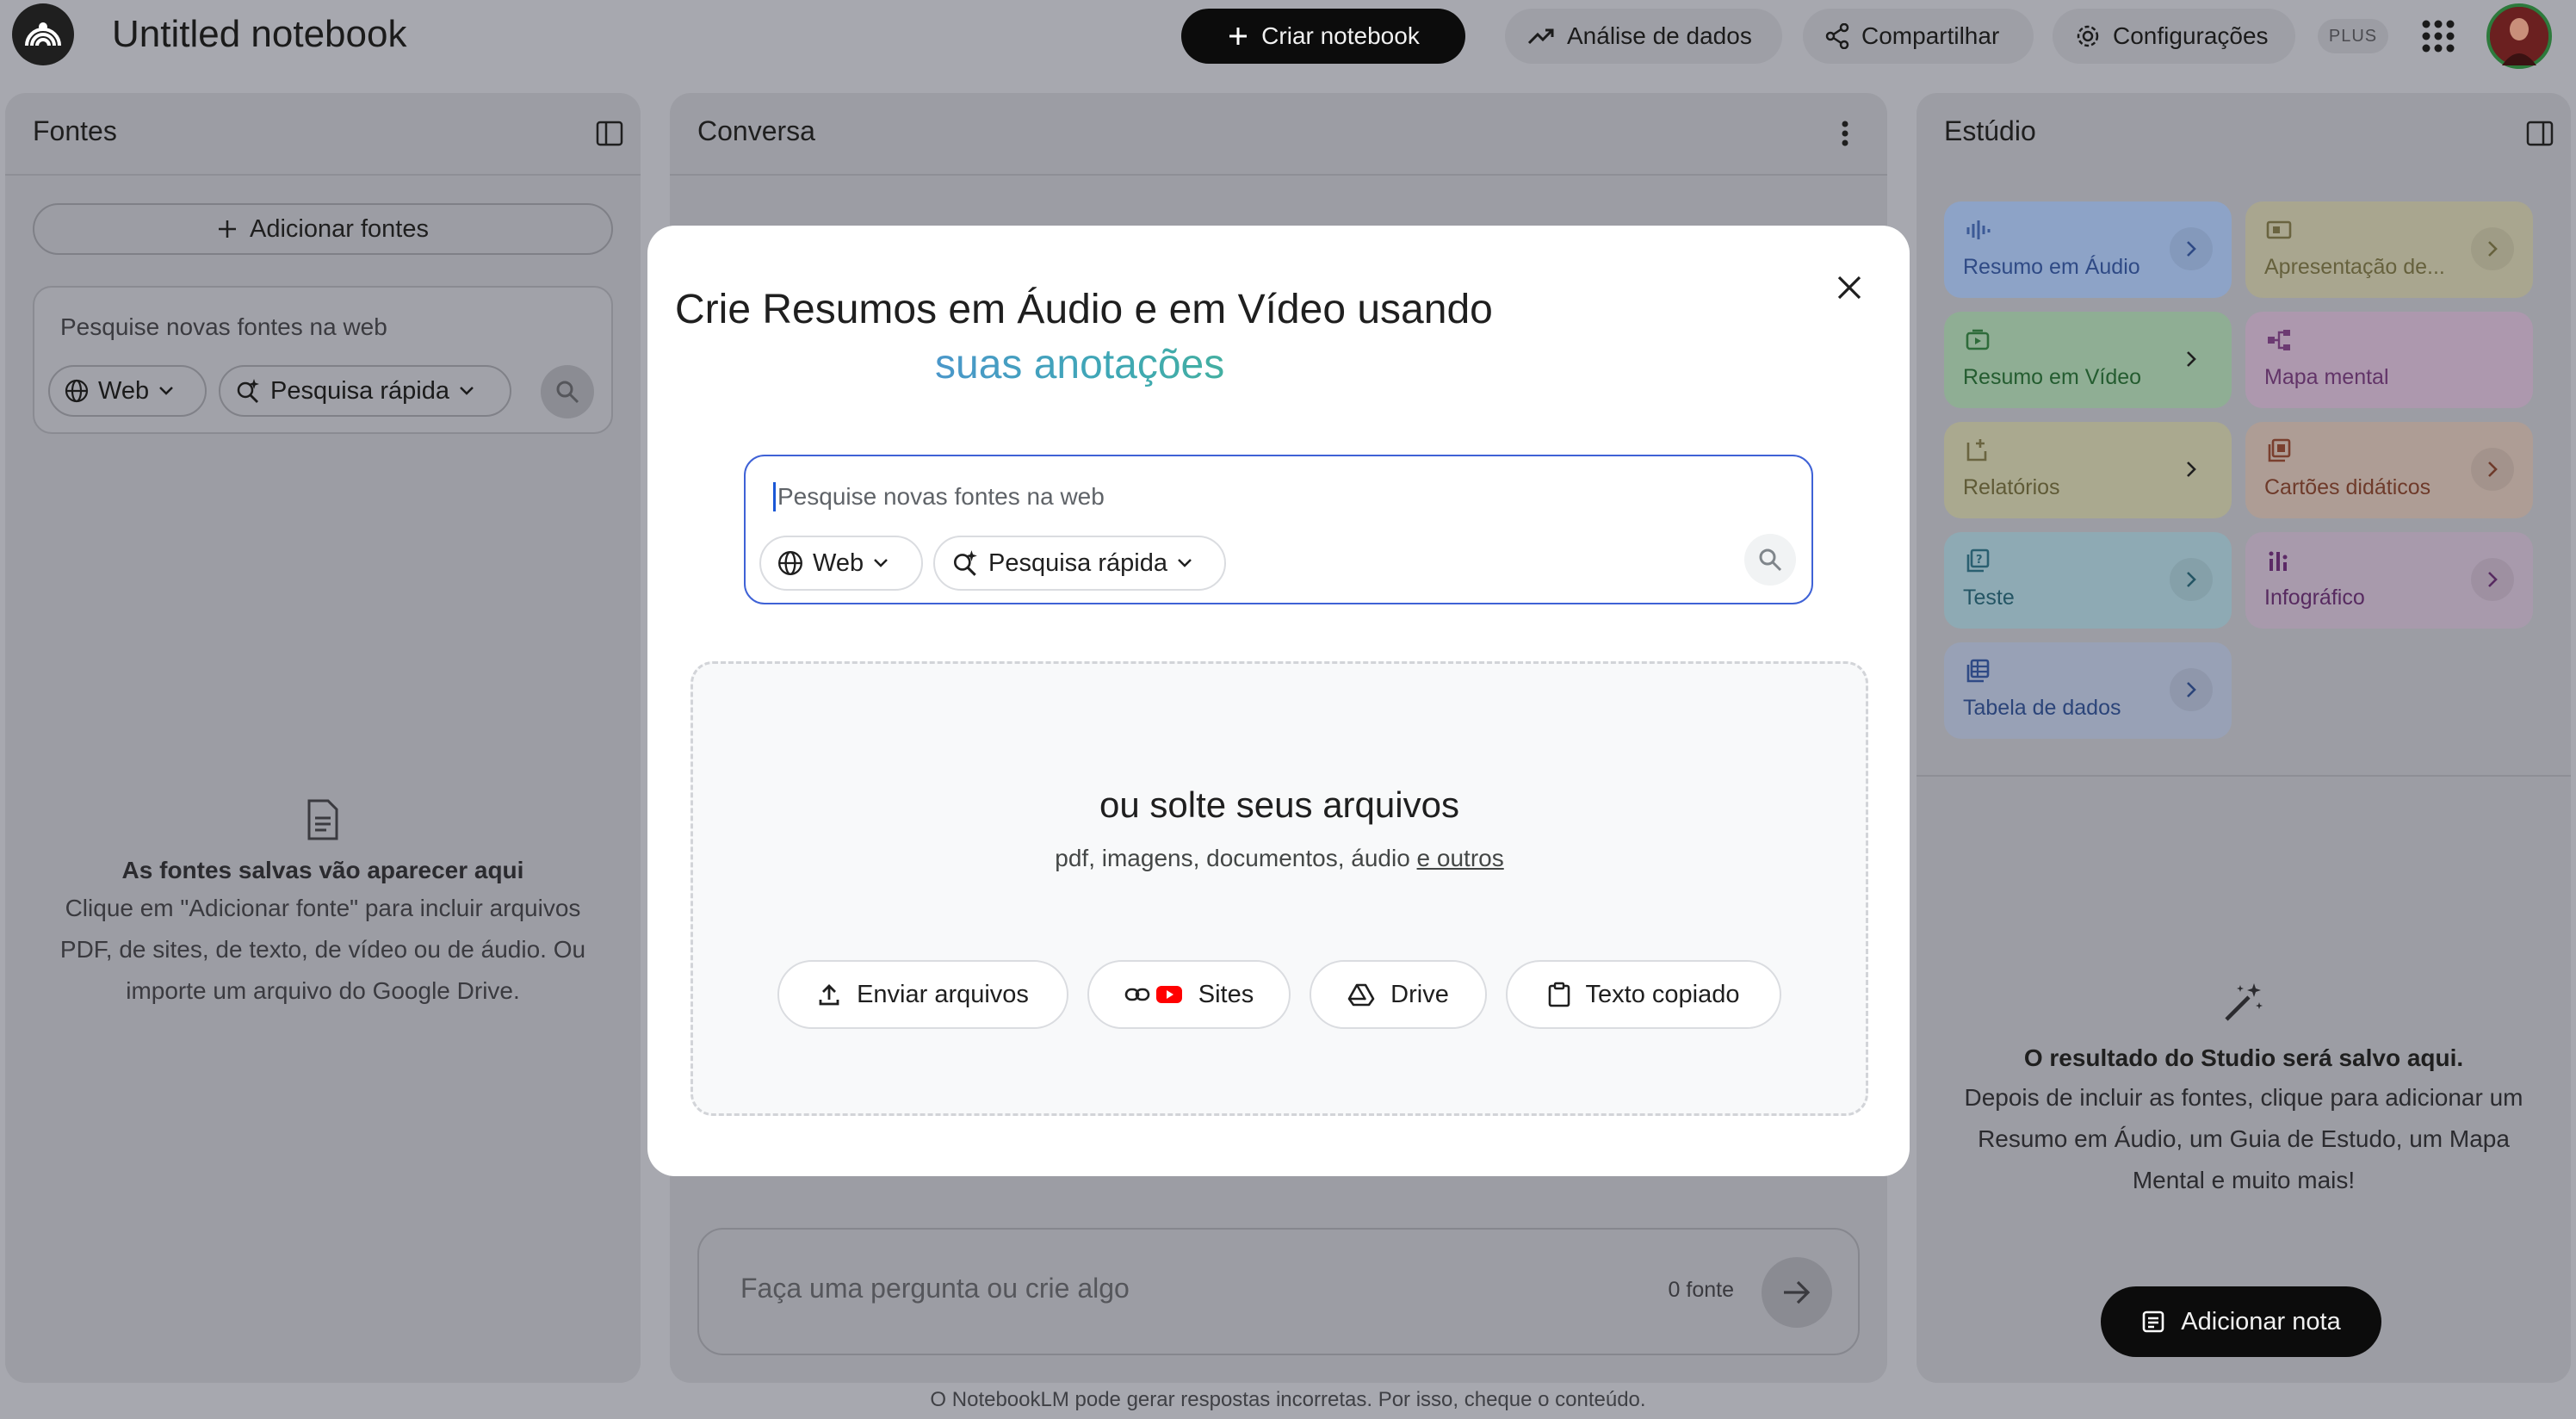 This screenshot has height=1419, width=2576. I want to click on source-search-input: Pesquise novas fontes na web, so click(223, 327).